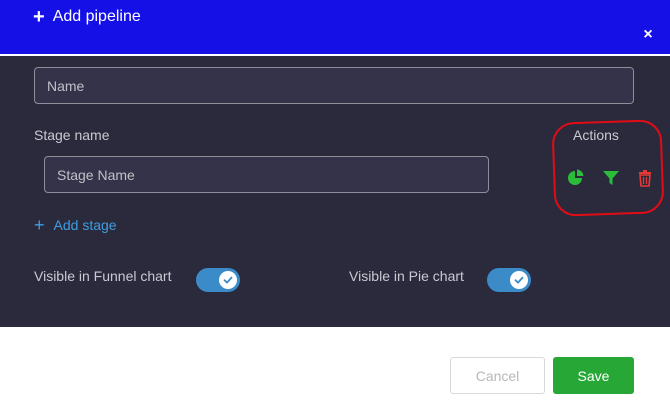  What do you see at coordinates (593, 375) in the screenshot?
I see `save-button: Save` at bounding box center [593, 375].